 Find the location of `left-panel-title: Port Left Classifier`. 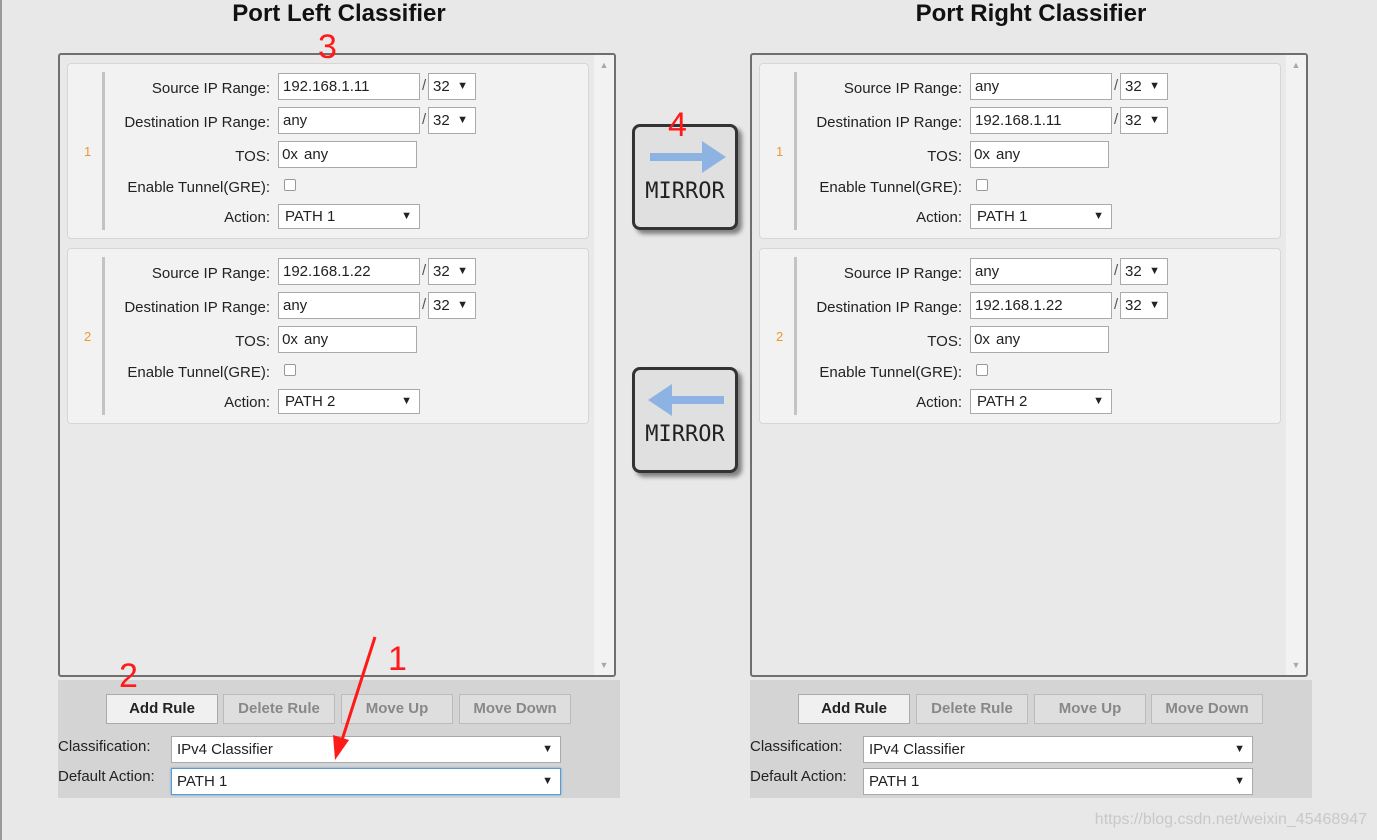

left-panel-title: Port Left Classifier is located at coordinates (339, 13).